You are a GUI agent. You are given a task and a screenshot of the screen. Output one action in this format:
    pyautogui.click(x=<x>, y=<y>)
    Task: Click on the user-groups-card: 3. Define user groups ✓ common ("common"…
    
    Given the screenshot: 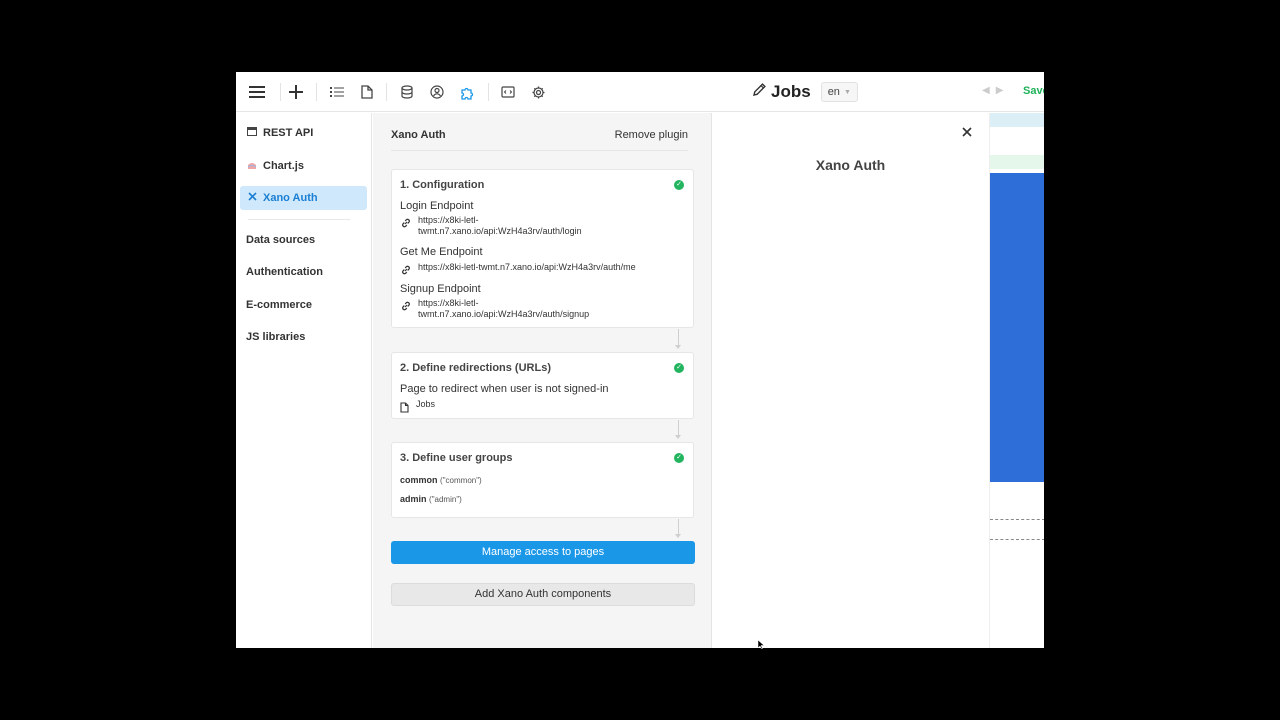 What is the action you would take?
    pyautogui.click(x=542, y=480)
    